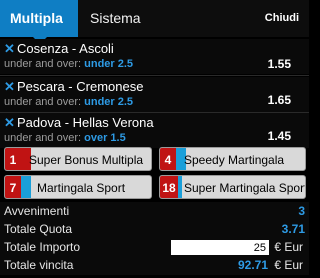  Describe the element at coordinates (37, 211) in the screenshot. I see `avvenimenti-label: Avvenimenti` at that location.